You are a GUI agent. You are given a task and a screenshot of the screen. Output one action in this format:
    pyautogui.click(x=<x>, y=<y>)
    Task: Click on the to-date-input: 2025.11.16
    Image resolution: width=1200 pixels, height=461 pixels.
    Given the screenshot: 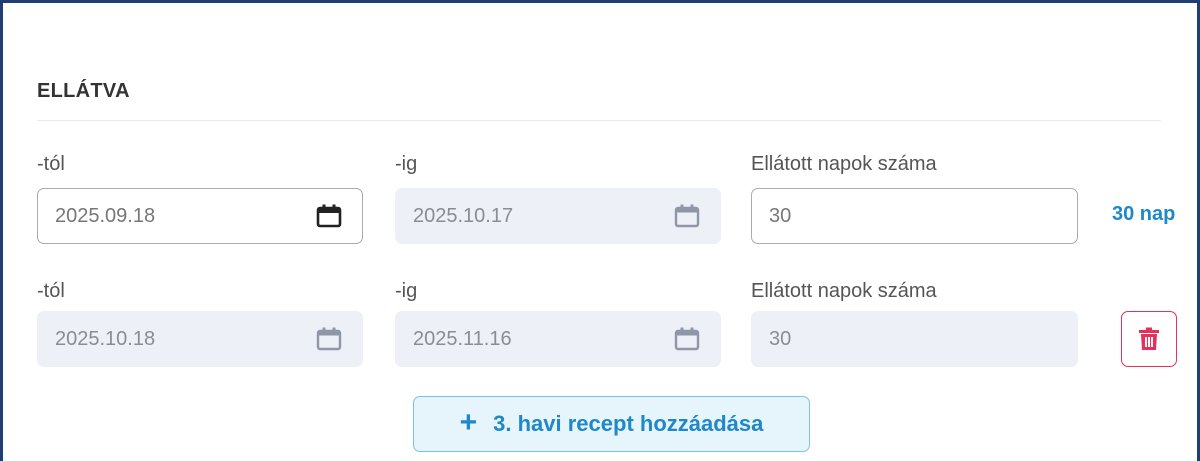 What is the action you would take?
    pyautogui.click(x=558, y=339)
    